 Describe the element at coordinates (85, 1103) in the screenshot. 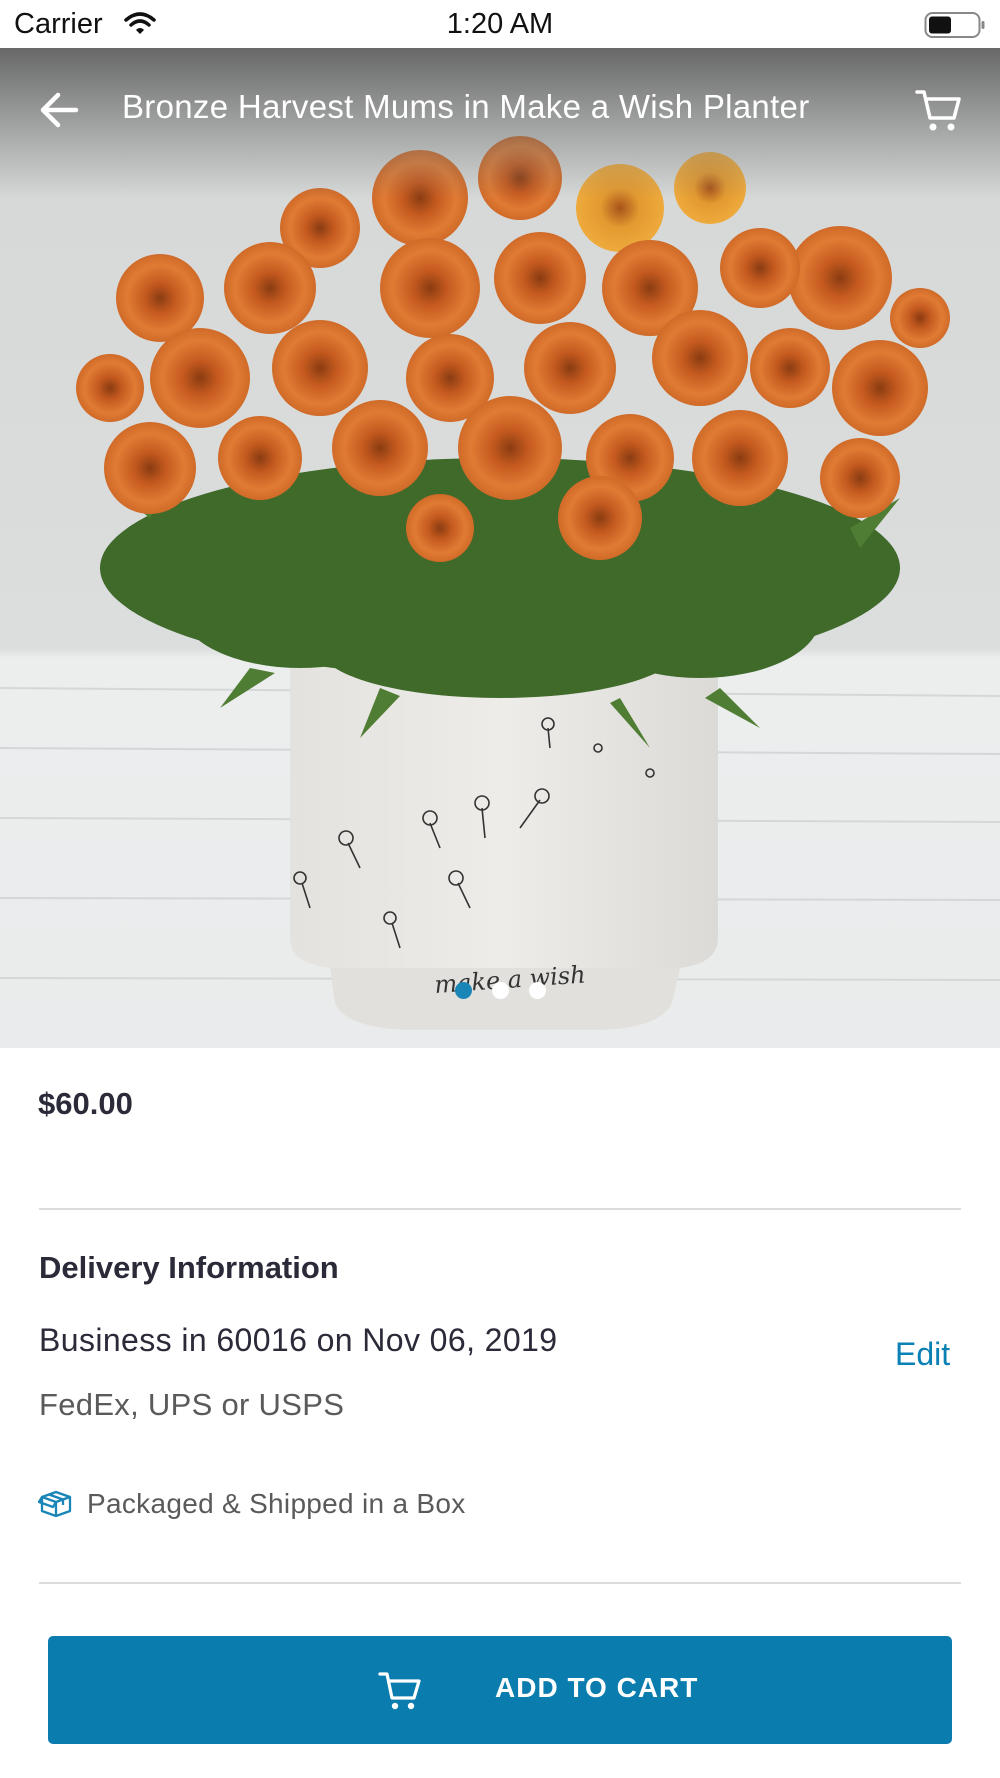

I see `product-price: $60.00` at that location.